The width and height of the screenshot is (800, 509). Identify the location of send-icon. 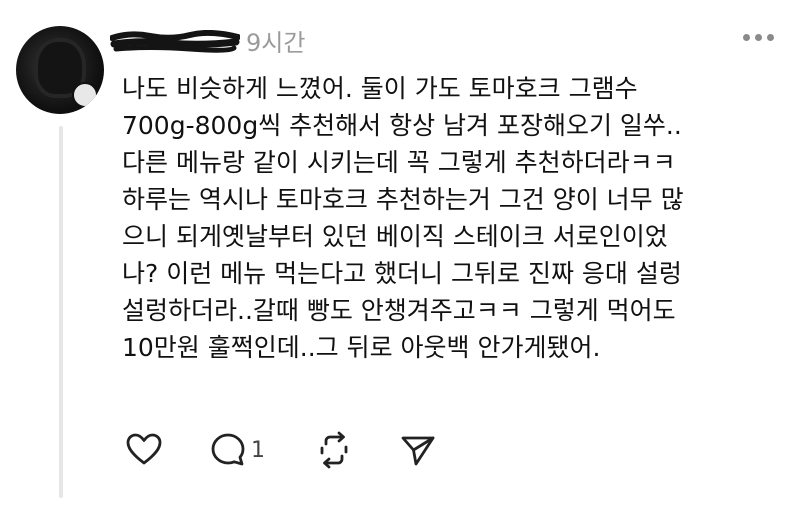
(418, 451).